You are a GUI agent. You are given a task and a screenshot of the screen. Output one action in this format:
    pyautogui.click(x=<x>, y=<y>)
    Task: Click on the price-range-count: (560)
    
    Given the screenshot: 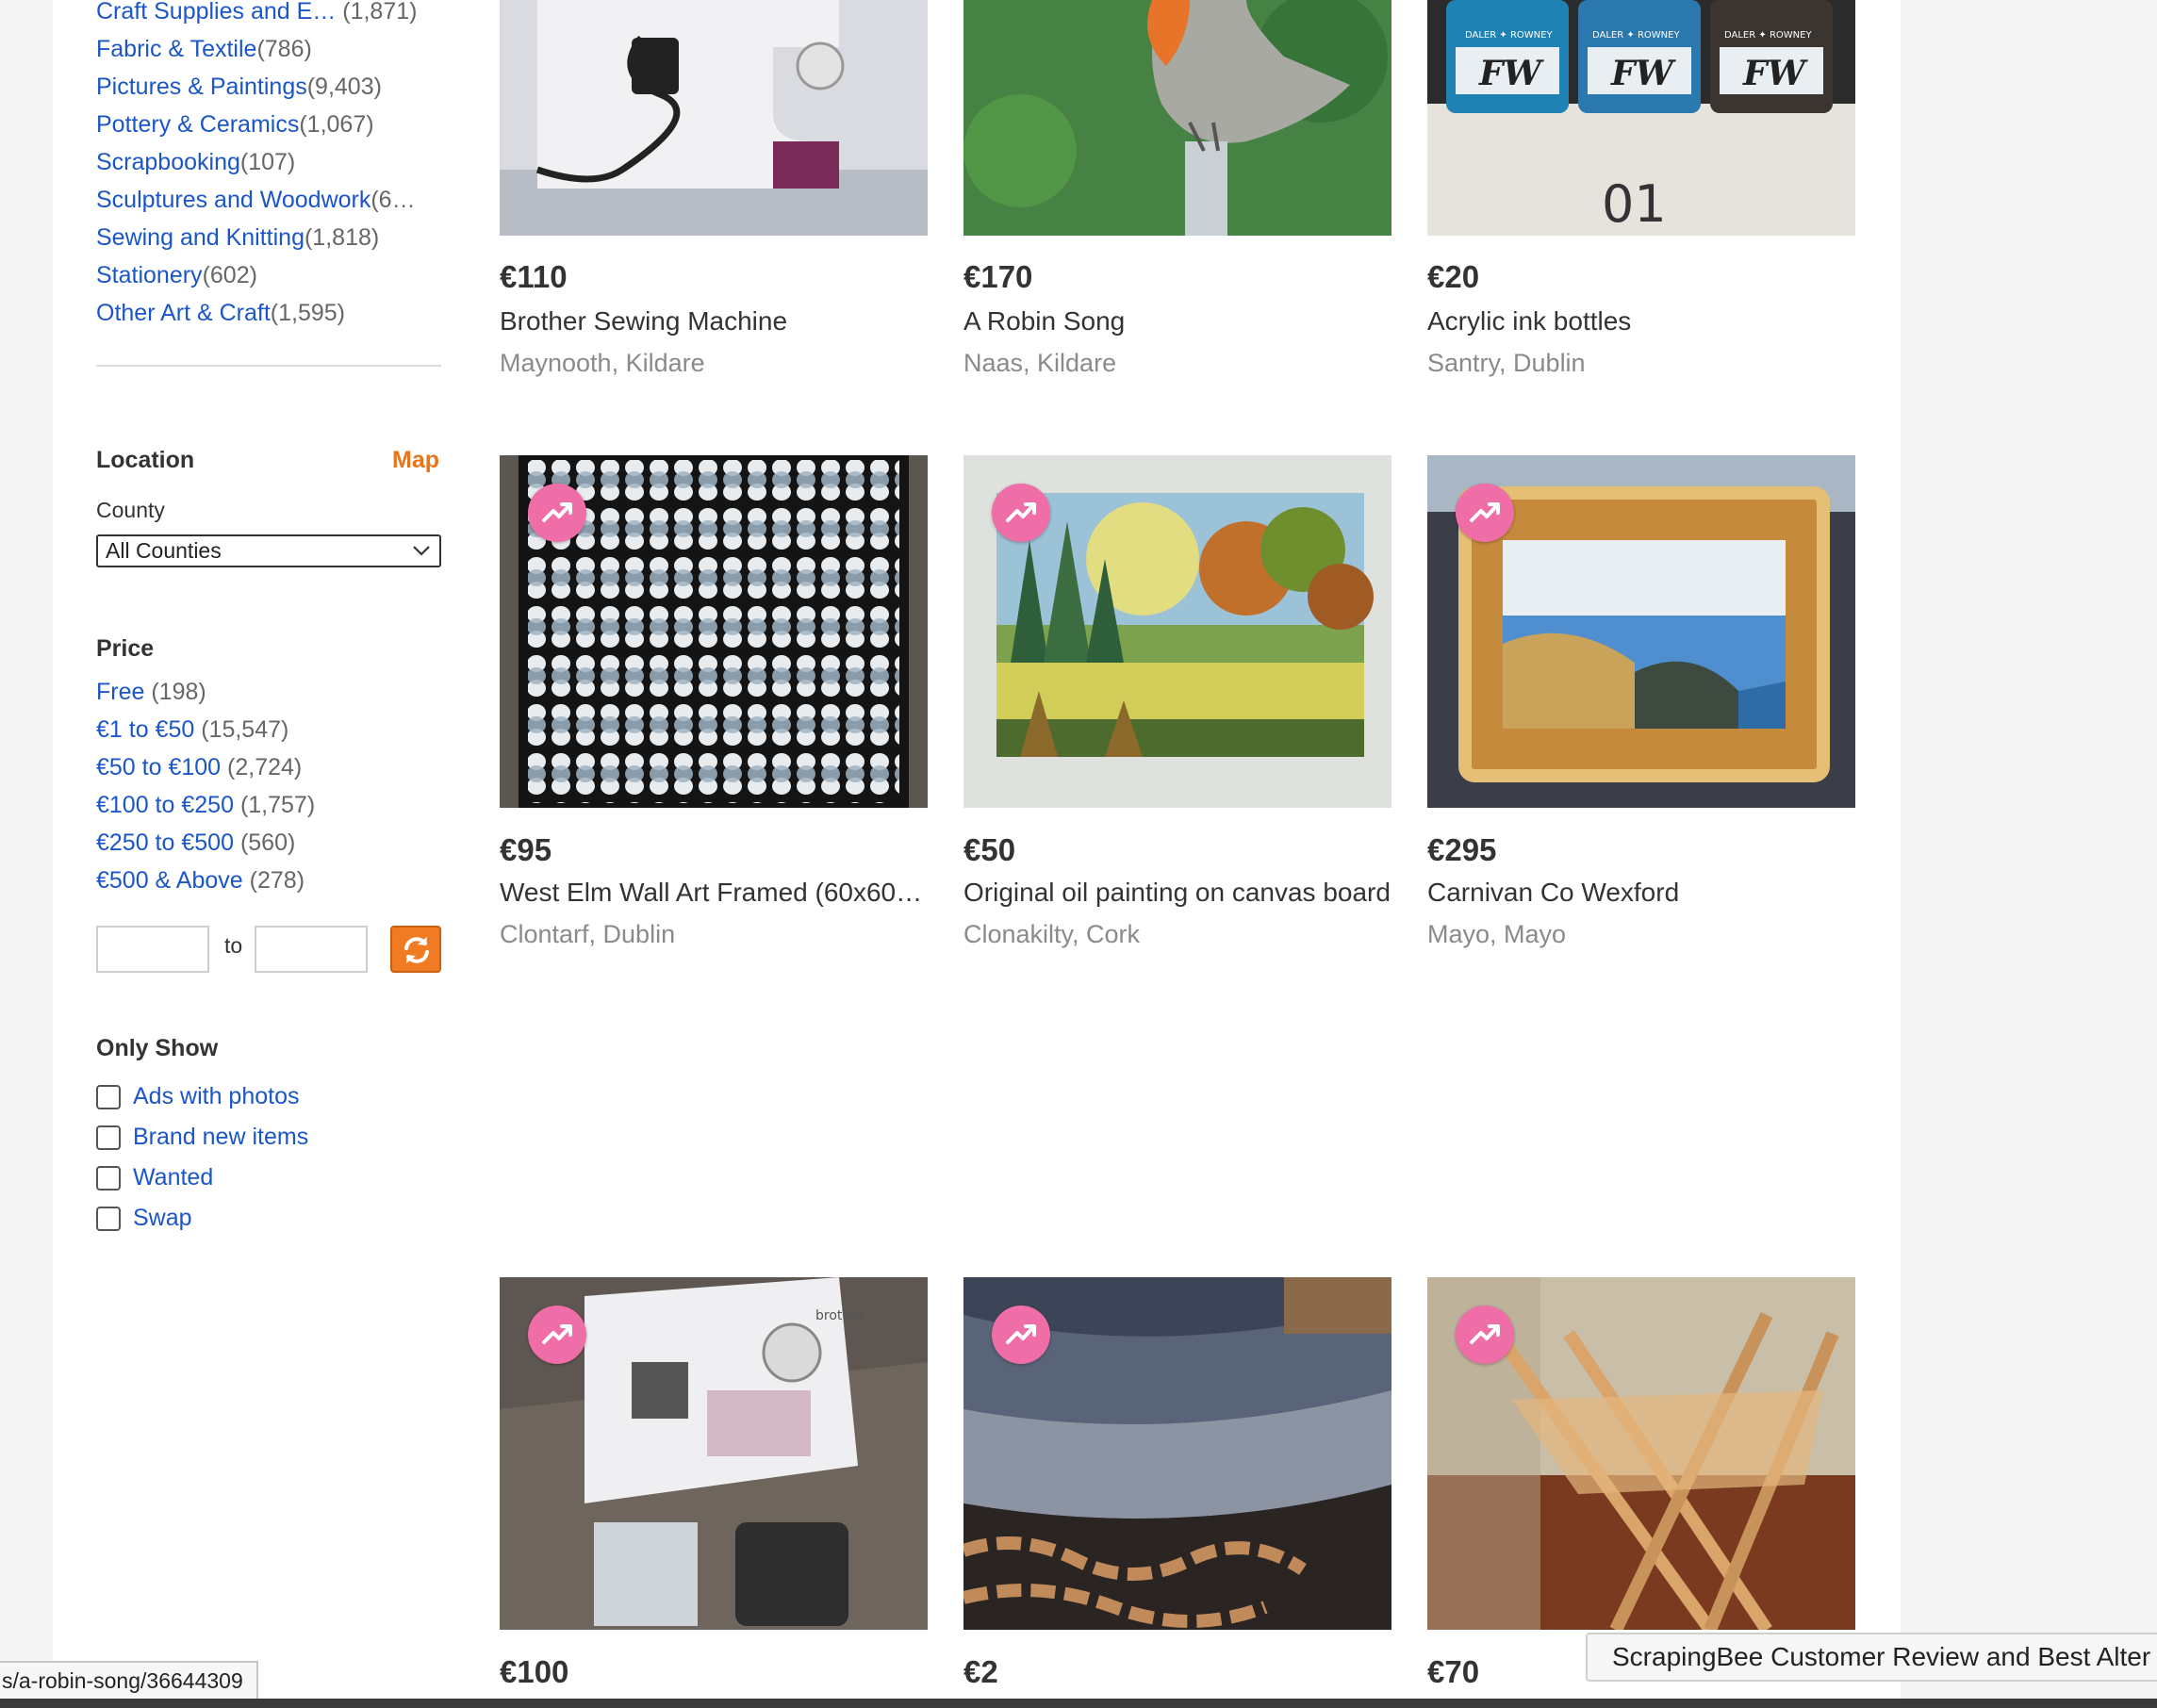 What is the action you would take?
    pyautogui.click(x=267, y=843)
    